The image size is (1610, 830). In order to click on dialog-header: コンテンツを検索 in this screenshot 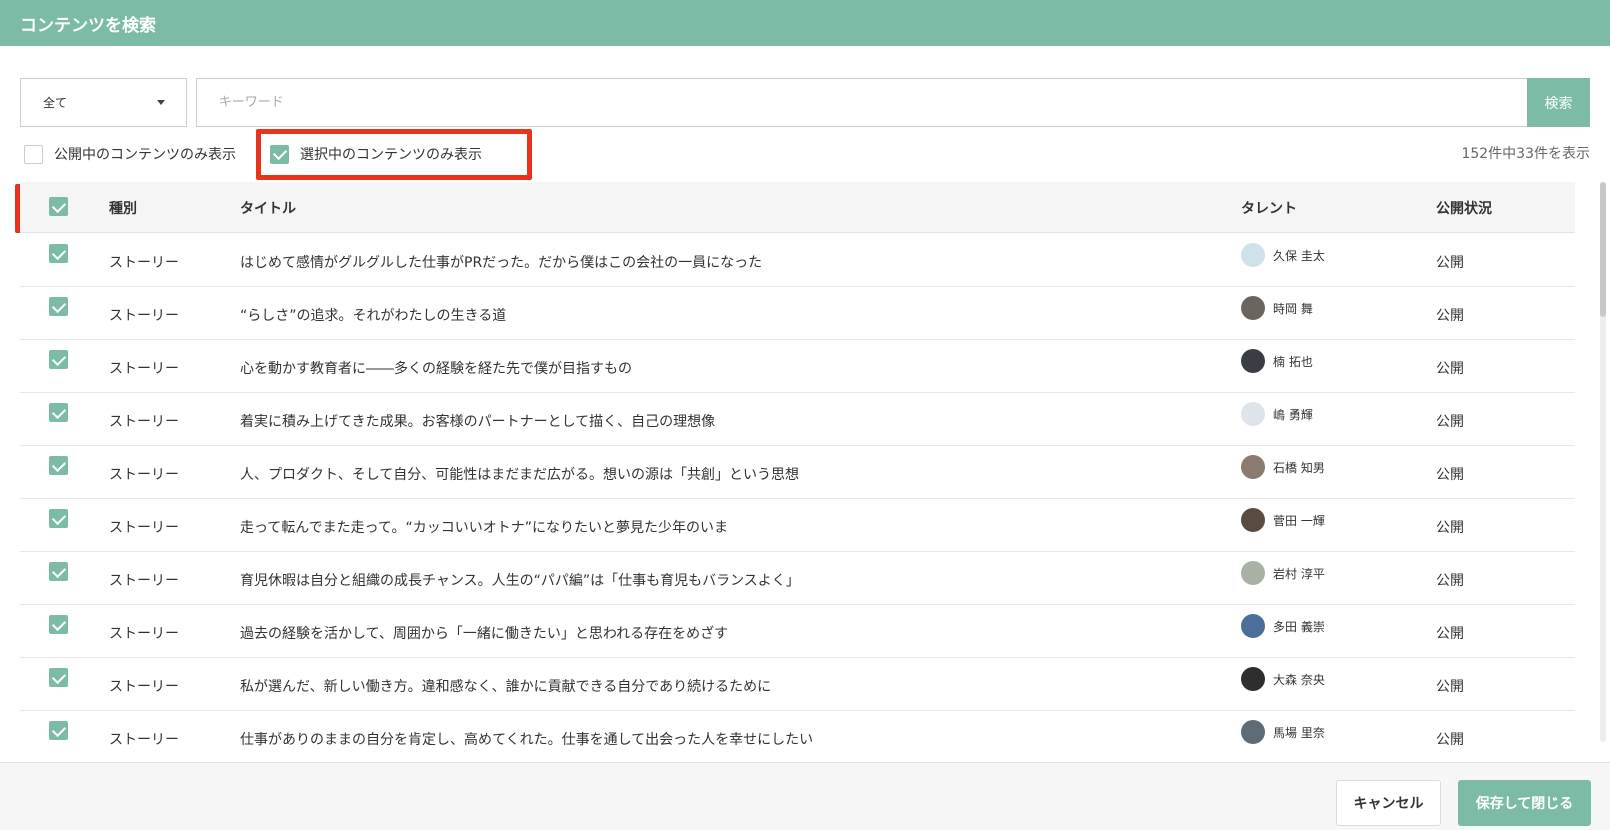, I will do `click(805, 23)`.